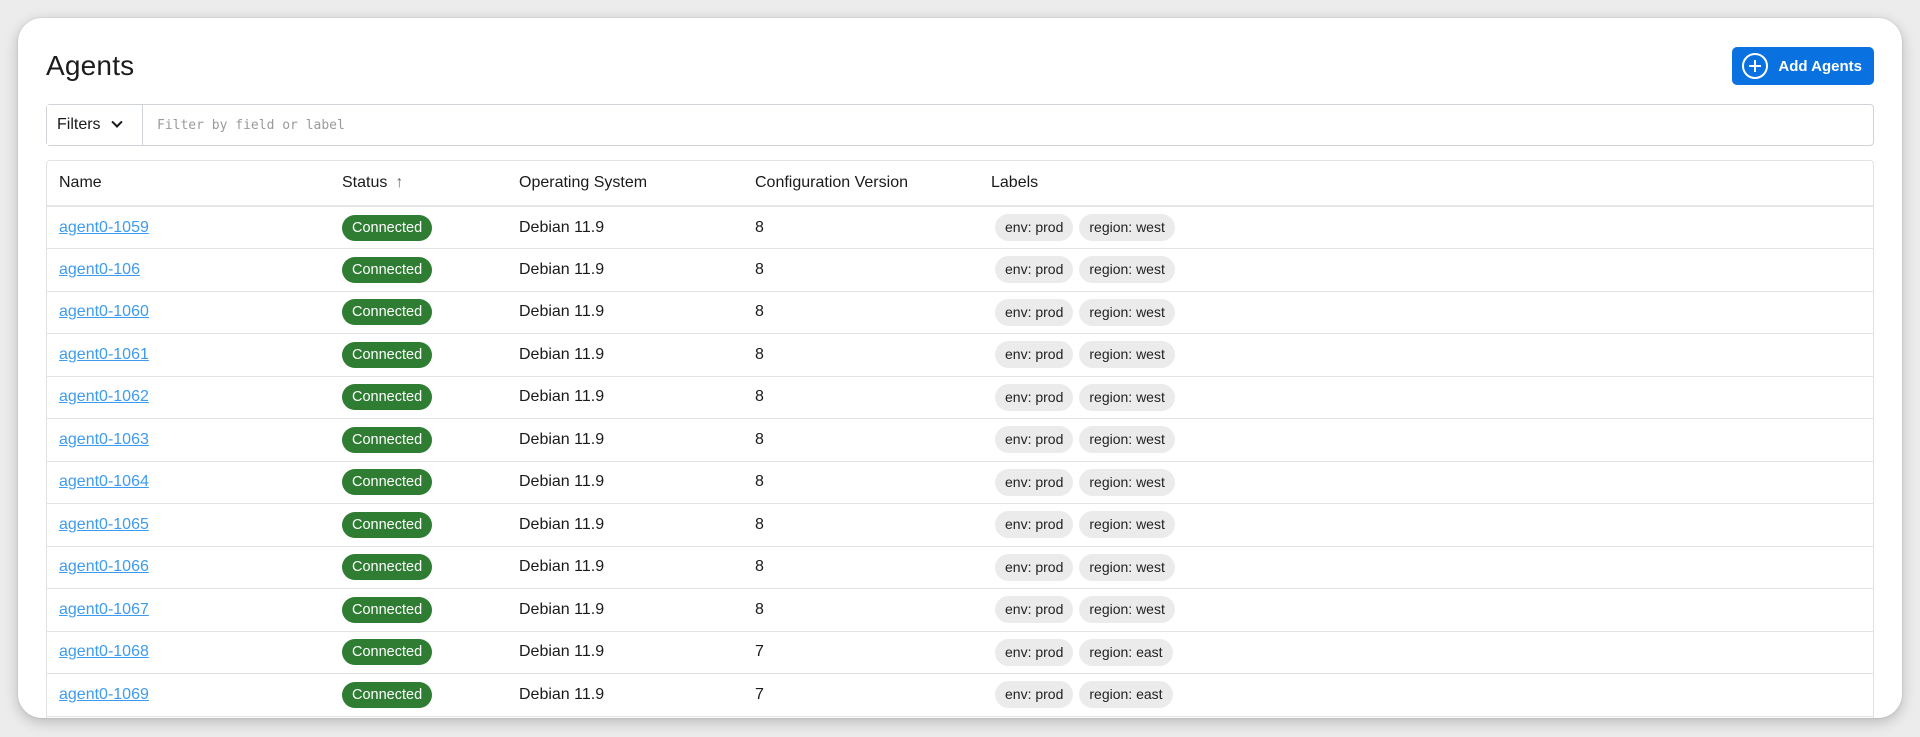 The height and width of the screenshot is (737, 1920). I want to click on agent-name-link: agent0-1064, so click(104, 481).